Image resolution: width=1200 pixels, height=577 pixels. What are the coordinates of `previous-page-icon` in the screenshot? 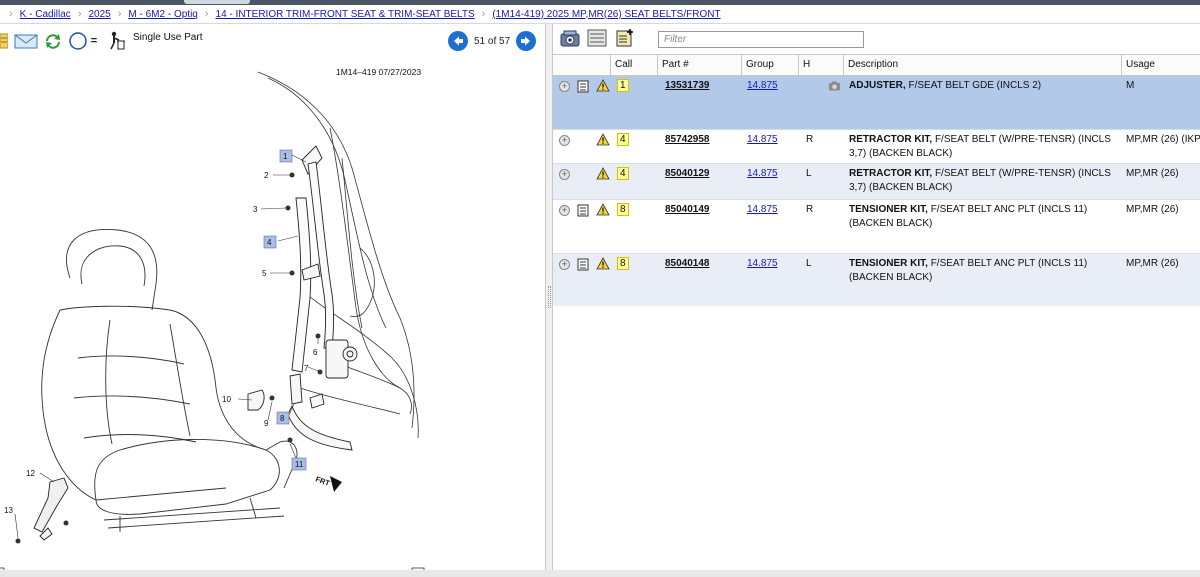 It's located at (458, 41).